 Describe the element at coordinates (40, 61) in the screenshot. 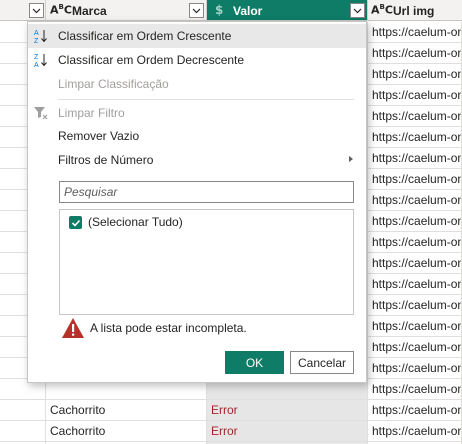

I see `sort-descending-icon: Z A` at that location.